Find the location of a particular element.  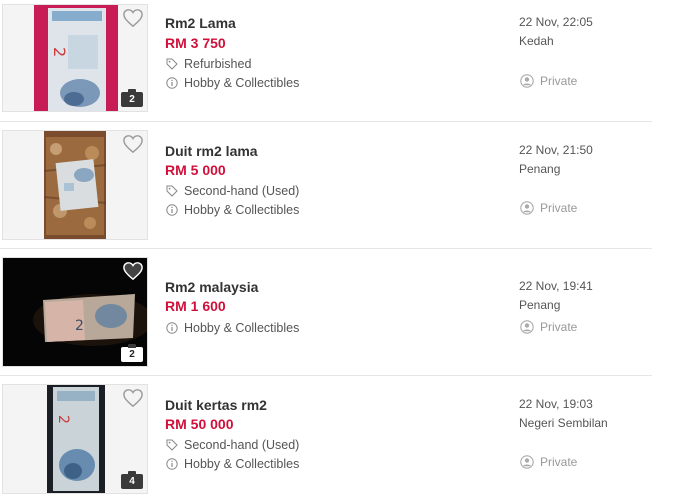

listing-price: RM 1 600 is located at coordinates (195, 306).